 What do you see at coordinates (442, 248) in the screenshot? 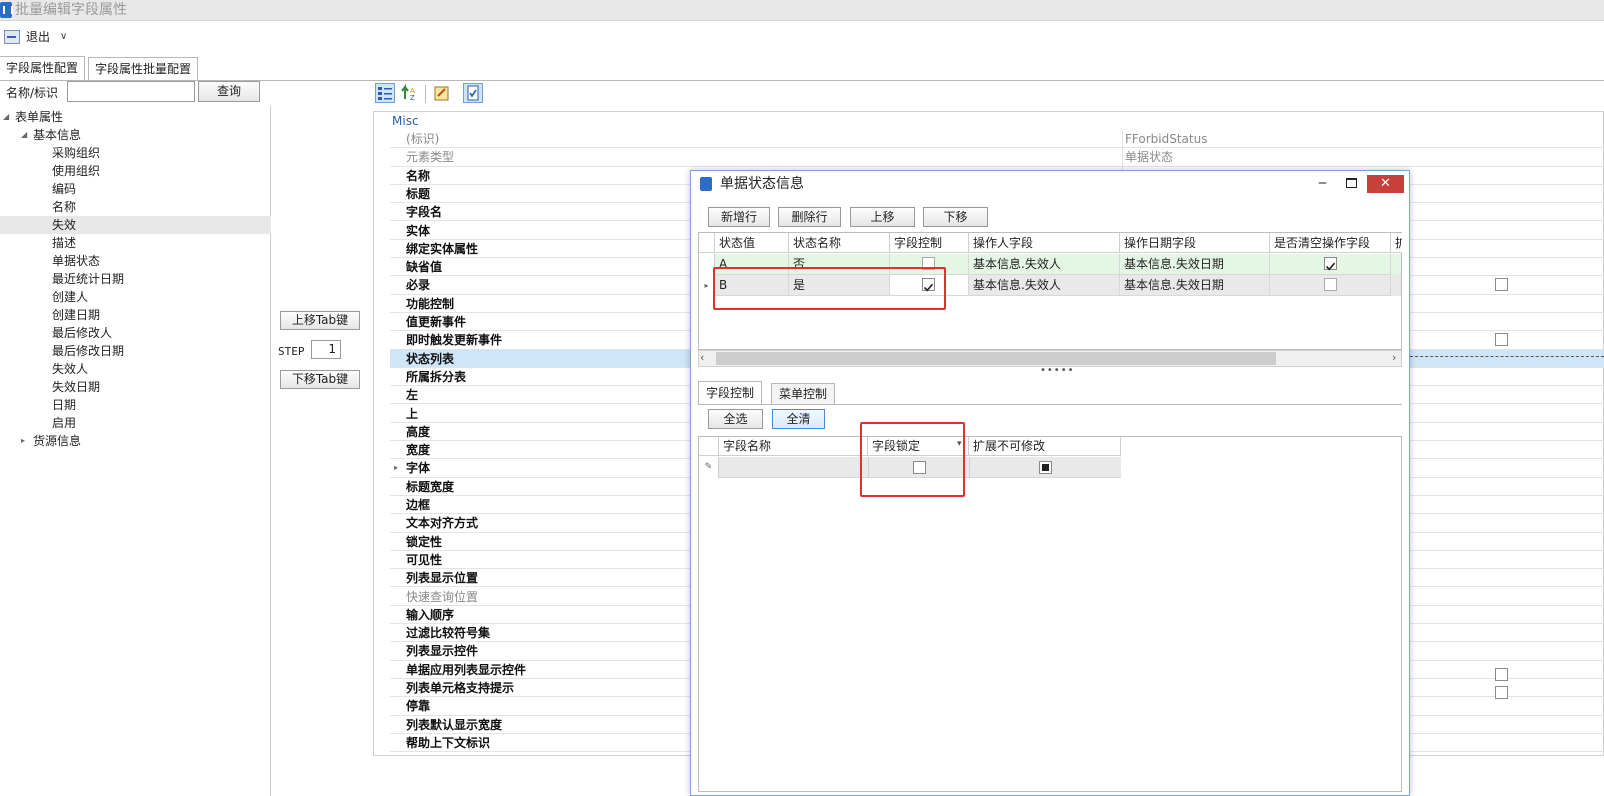
I see `property-name: 绑定实体属性` at bounding box center [442, 248].